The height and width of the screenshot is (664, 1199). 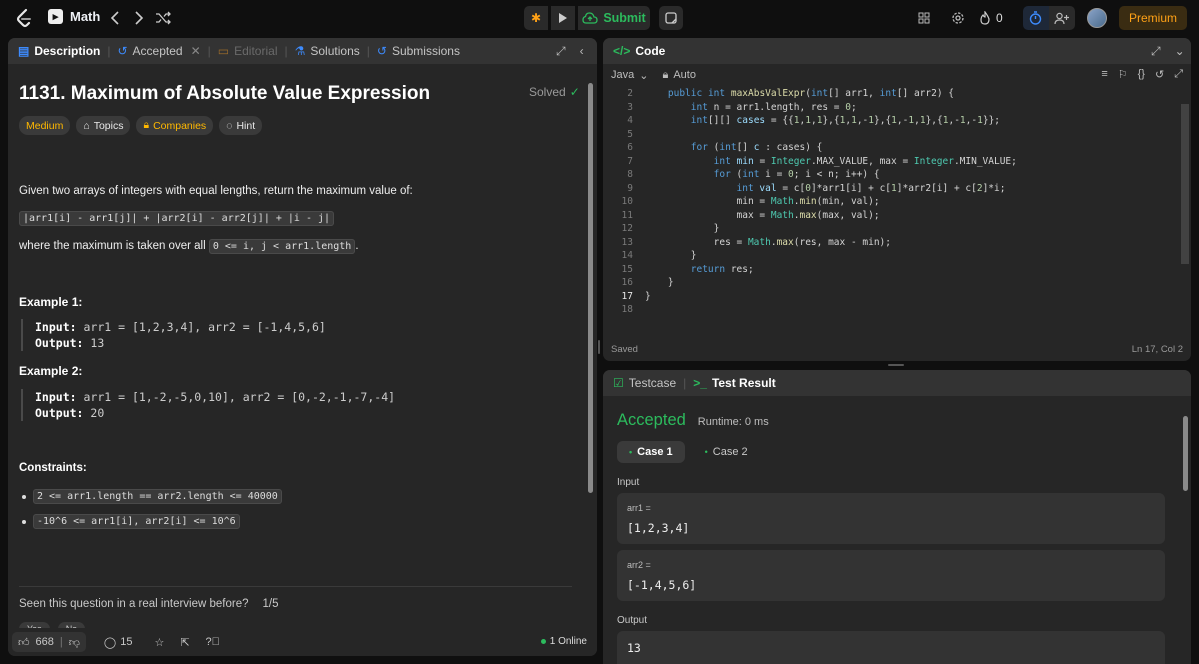 What do you see at coordinates (59, 51) in the screenshot?
I see `tab-description: ▤ Description` at bounding box center [59, 51].